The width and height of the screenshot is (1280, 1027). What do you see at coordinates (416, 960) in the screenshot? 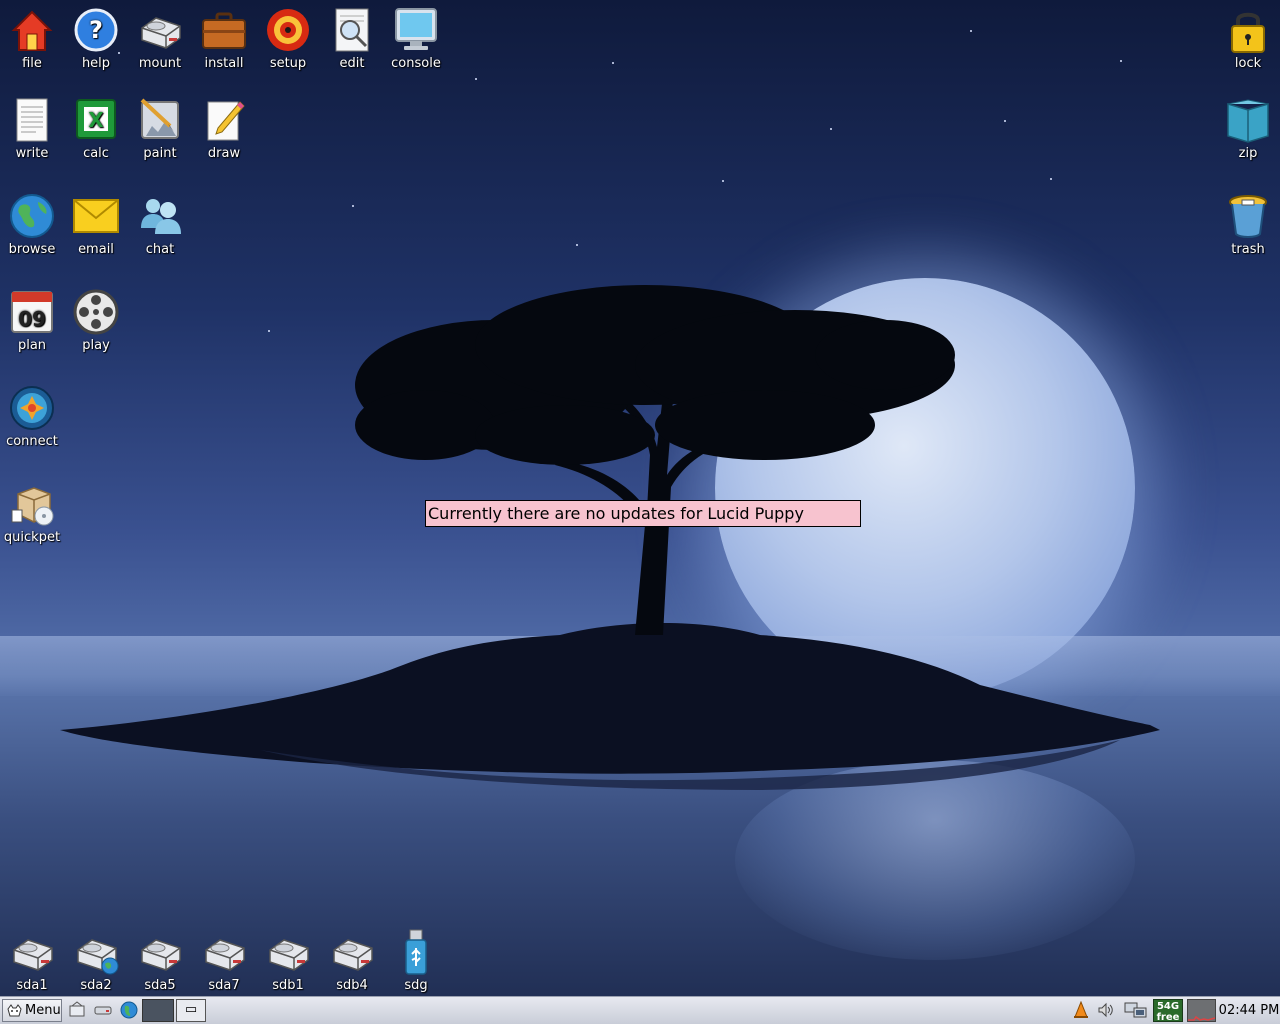
I see `drive-icon-sdg: sdg` at bounding box center [416, 960].